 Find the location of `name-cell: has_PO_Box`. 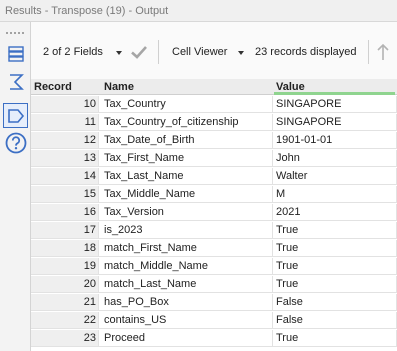

name-cell: has_PO_Box is located at coordinates (186, 302).